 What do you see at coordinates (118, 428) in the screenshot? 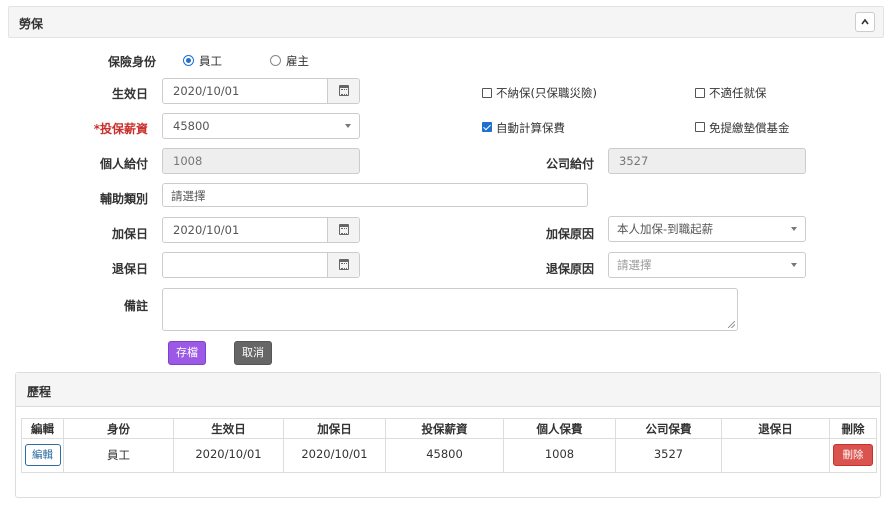
I see `column-header: 身份` at bounding box center [118, 428].